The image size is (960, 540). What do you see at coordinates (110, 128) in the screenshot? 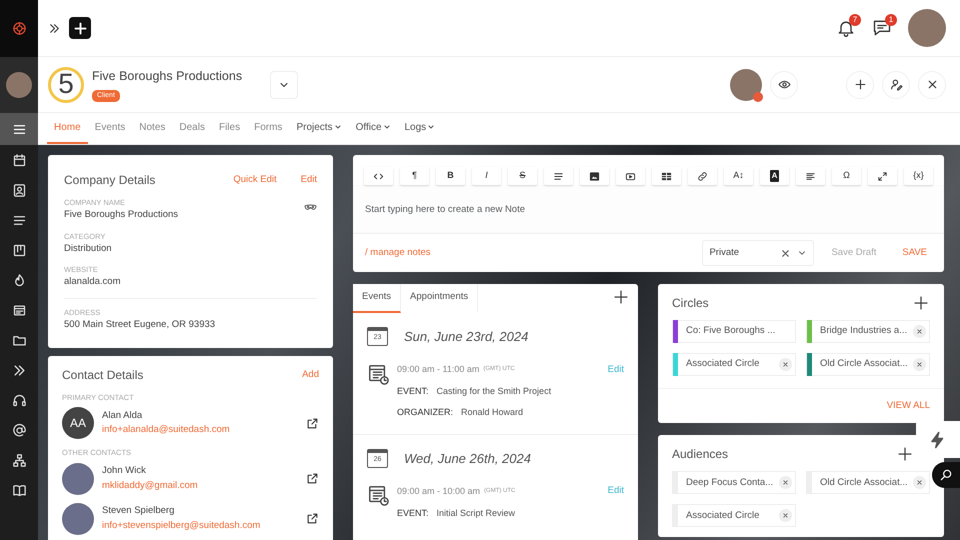
I see `nav-tab: Events` at bounding box center [110, 128].